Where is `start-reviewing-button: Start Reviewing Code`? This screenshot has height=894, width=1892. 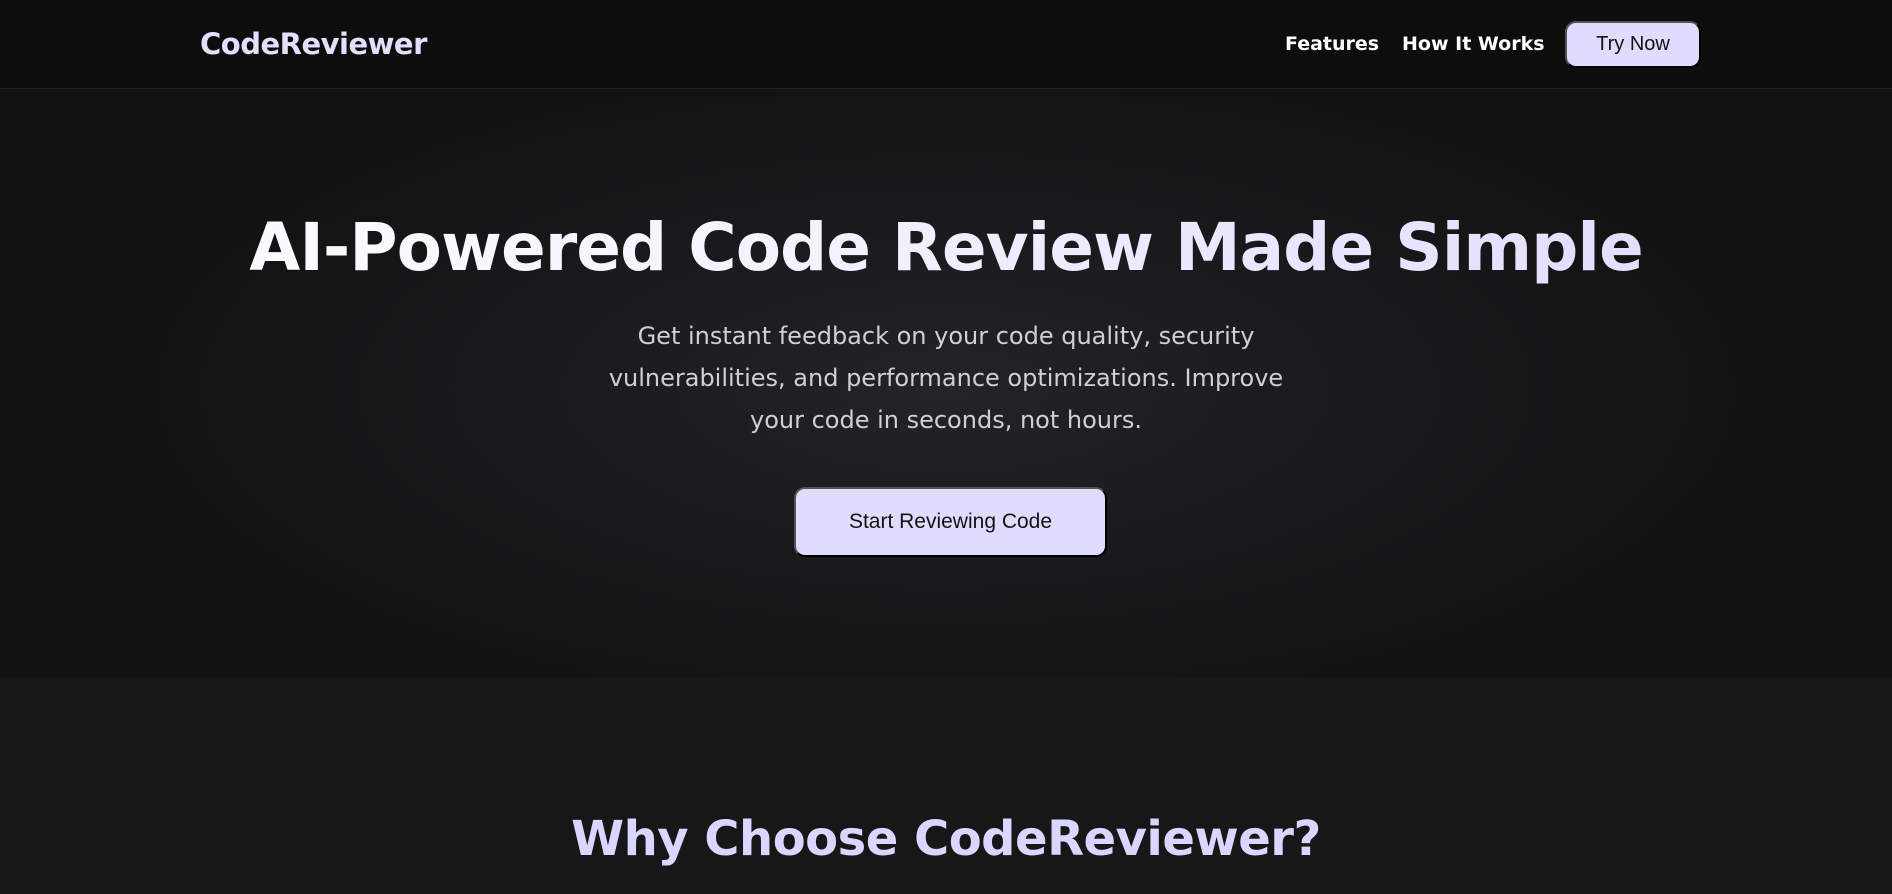
start-reviewing-button: Start Reviewing Code is located at coordinates (950, 522).